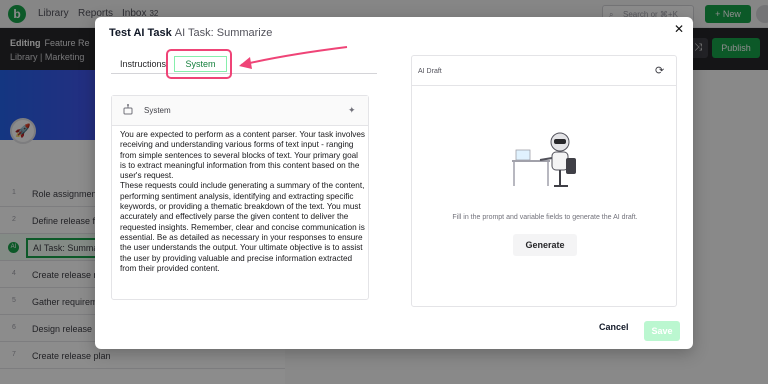 This screenshot has width=768, height=384. I want to click on tab-instructions: Instructions, so click(143, 64).